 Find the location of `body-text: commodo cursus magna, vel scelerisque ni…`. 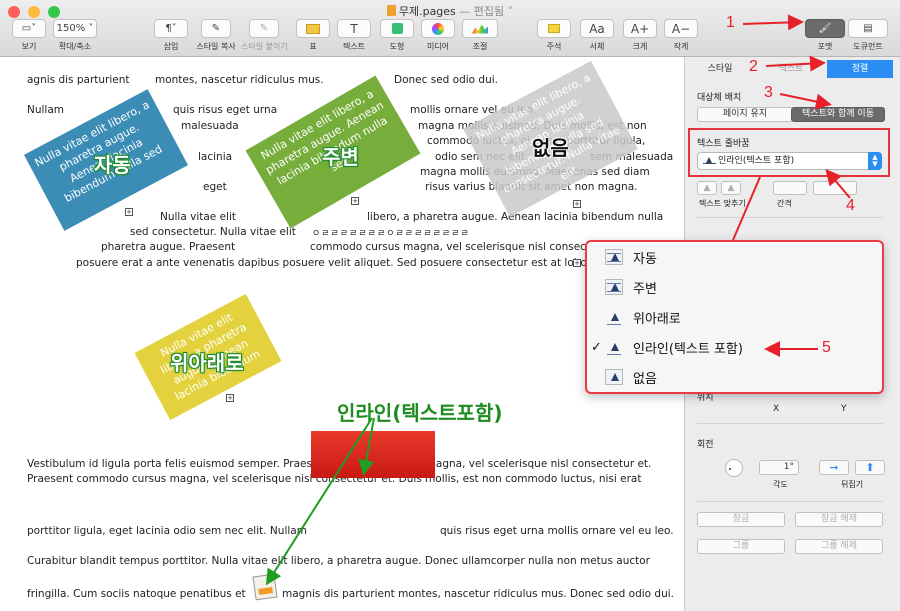

body-text: commodo cursus magna, vel scelerisque ni… is located at coordinates (469, 247).